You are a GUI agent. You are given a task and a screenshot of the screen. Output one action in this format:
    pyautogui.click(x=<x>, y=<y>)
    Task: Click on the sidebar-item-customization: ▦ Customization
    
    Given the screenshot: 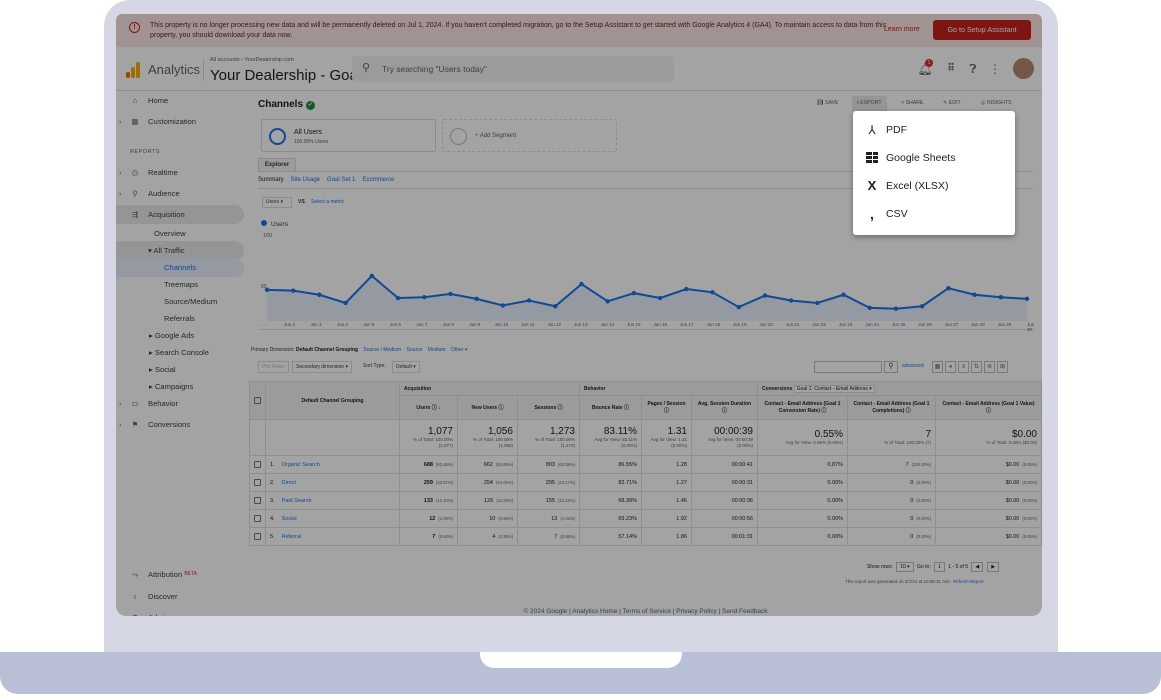 What is the action you would take?
    pyautogui.click(x=180, y=121)
    